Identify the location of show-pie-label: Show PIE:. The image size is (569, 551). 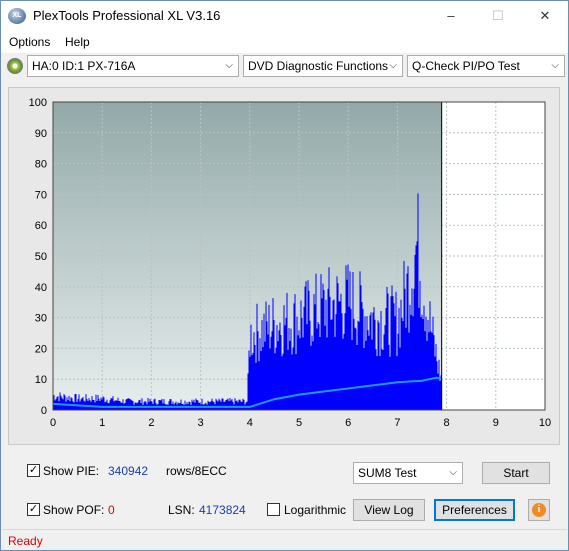
(71, 471).